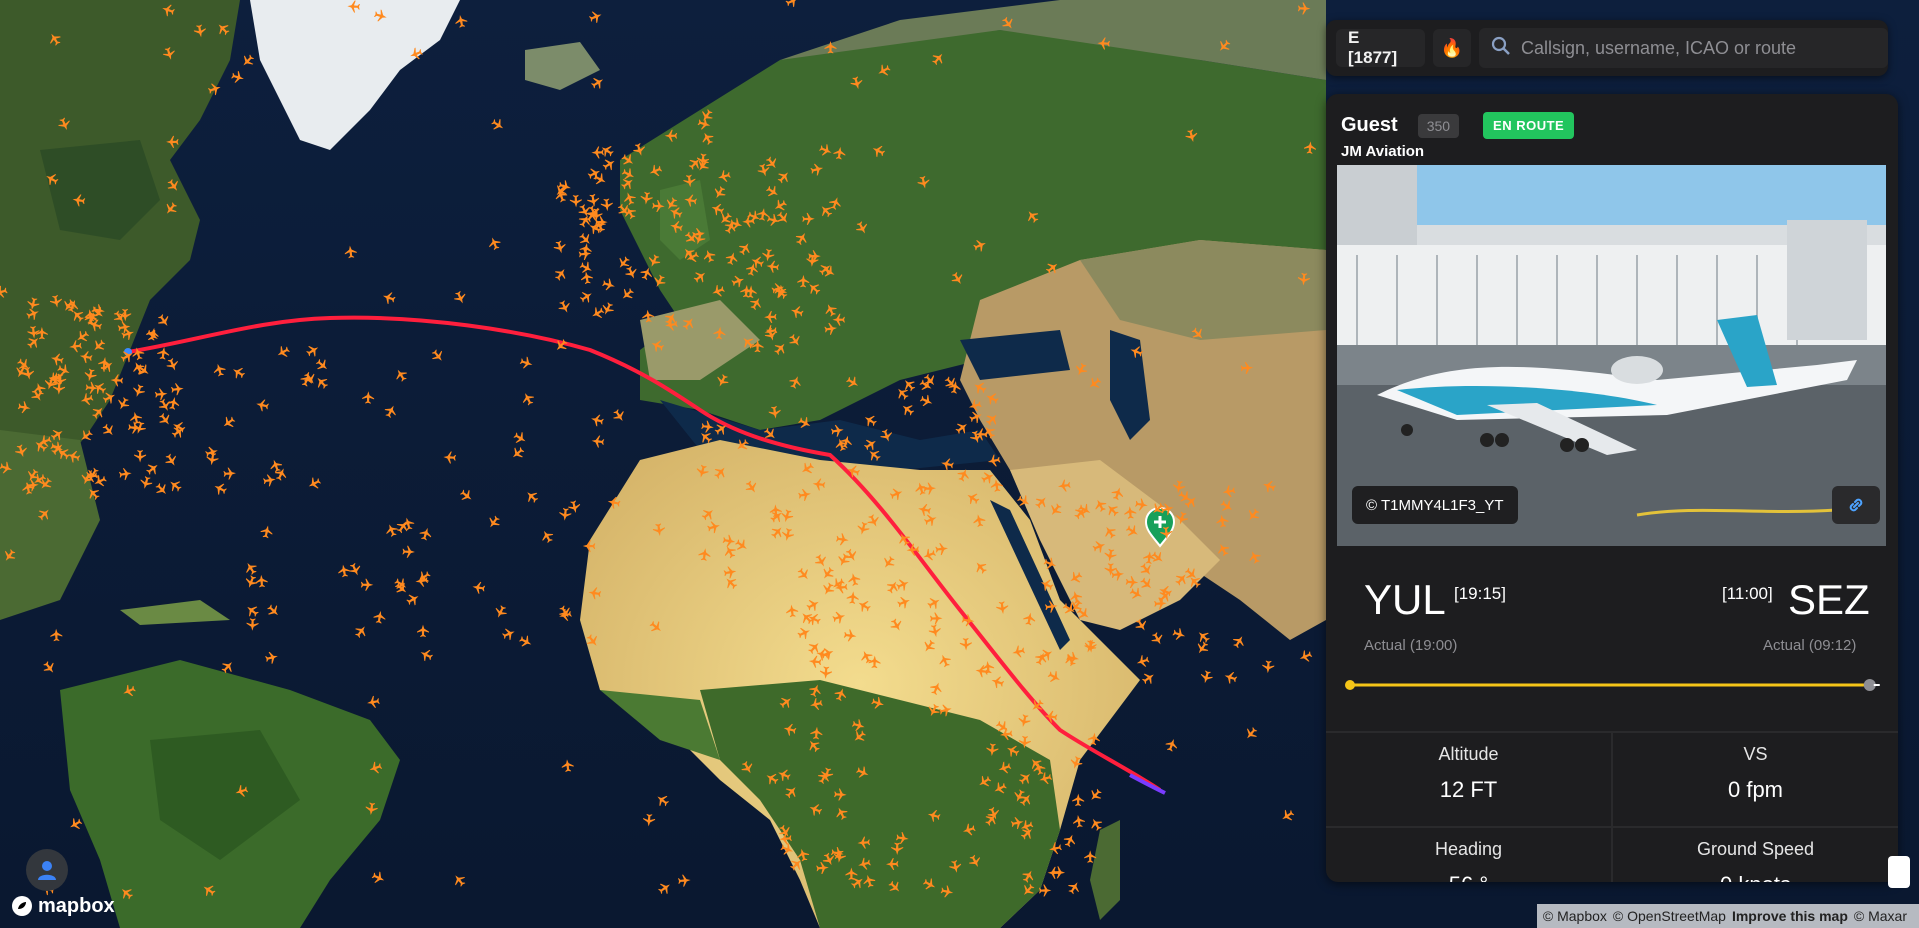 The height and width of the screenshot is (928, 1919). What do you see at coordinates (1411, 645) in the screenshot?
I see `origin-actual-time: Actual (19:00)` at bounding box center [1411, 645].